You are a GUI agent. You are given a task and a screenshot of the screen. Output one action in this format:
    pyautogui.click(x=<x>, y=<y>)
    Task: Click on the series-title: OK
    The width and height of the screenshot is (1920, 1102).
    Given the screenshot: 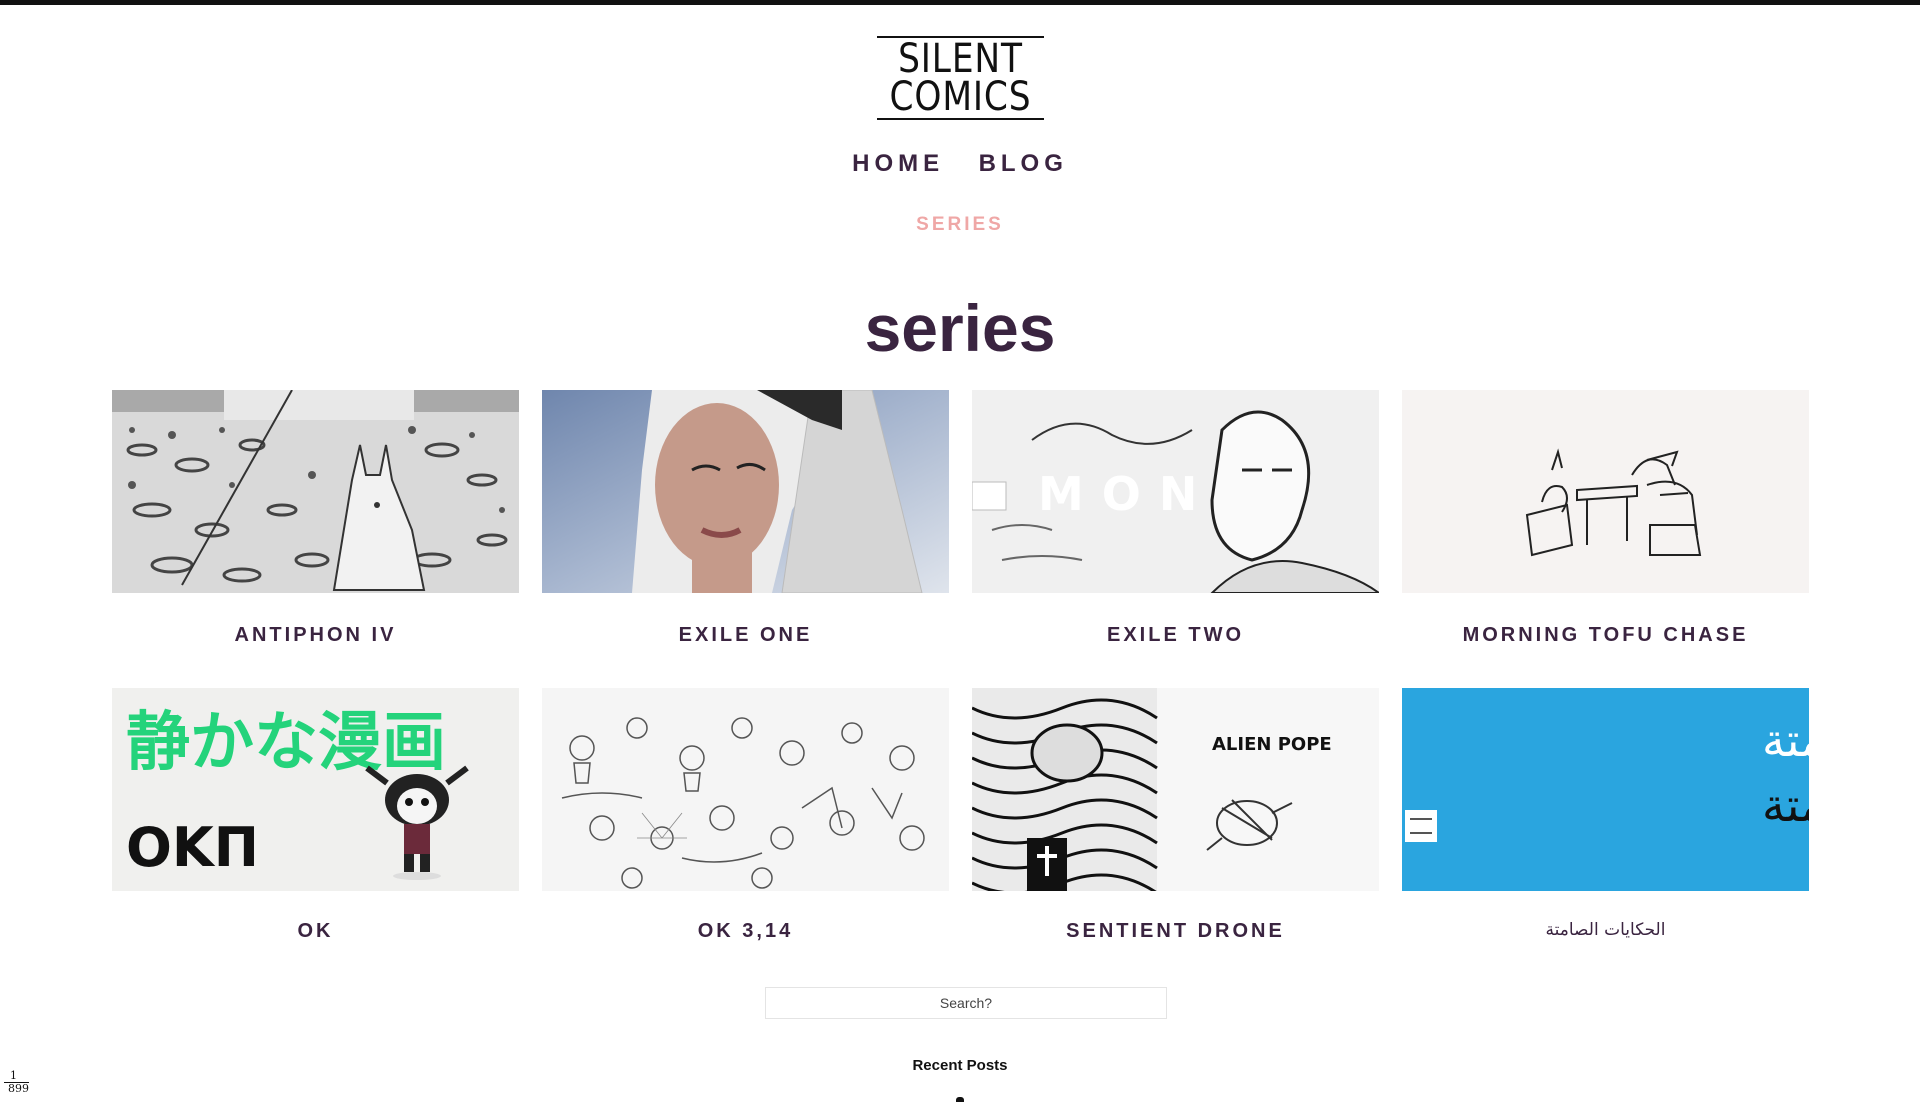 What is the action you would take?
    pyautogui.click(x=315, y=931)
    